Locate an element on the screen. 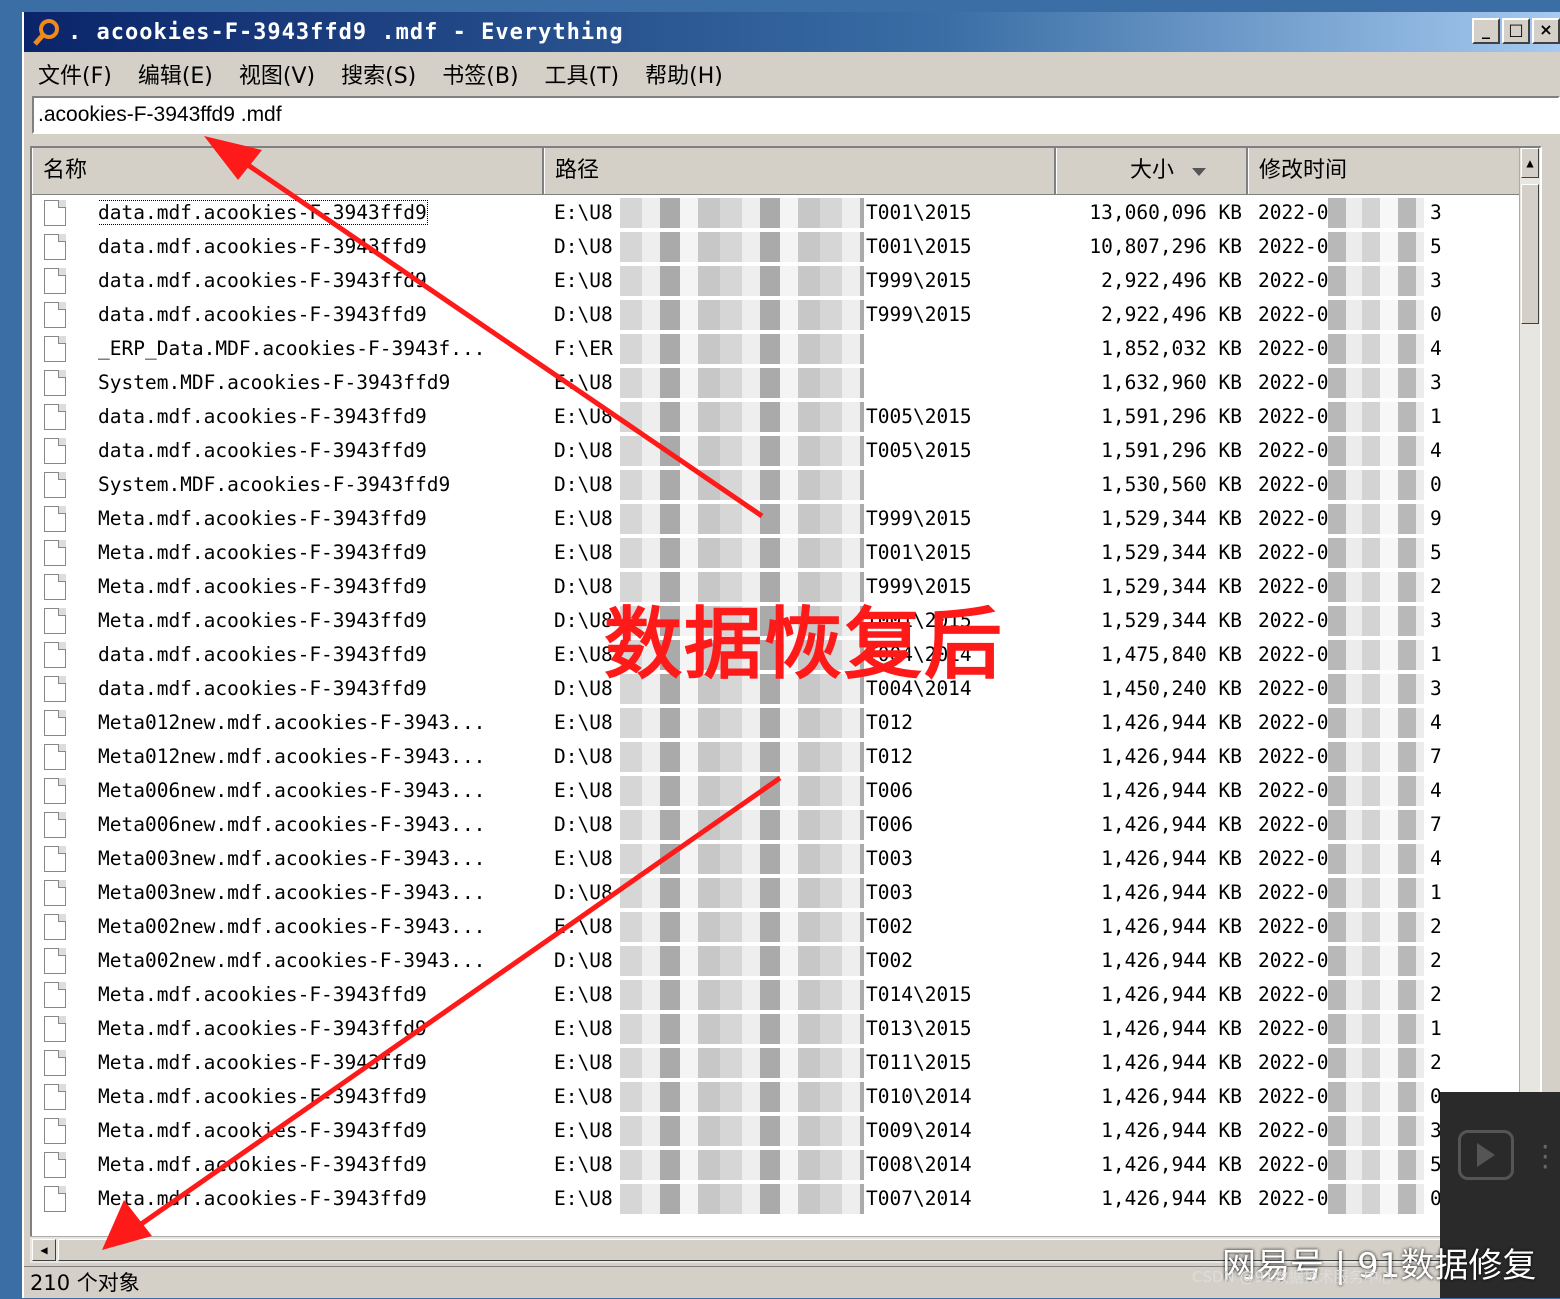 This screenshot has height=1299, width=1560. menu-edit: 编辑(E) is located at coordinates (175, 74).